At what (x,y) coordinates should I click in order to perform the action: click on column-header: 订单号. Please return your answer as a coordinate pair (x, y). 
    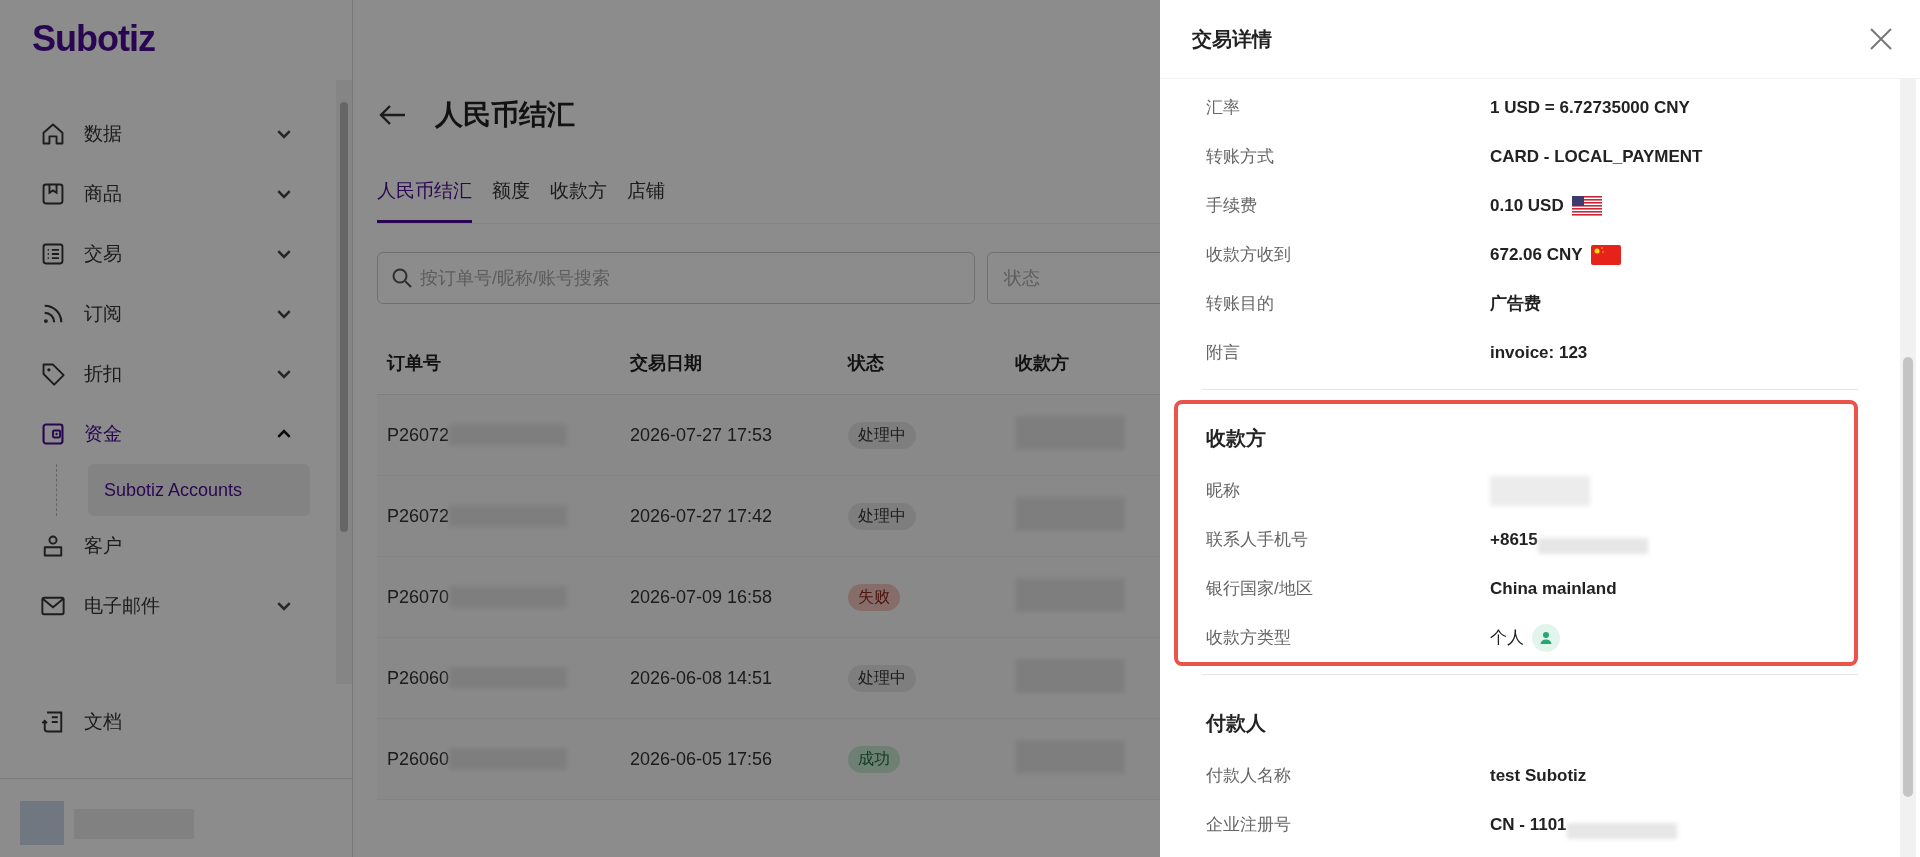
    Looking at the image, I should click on (498, 363).